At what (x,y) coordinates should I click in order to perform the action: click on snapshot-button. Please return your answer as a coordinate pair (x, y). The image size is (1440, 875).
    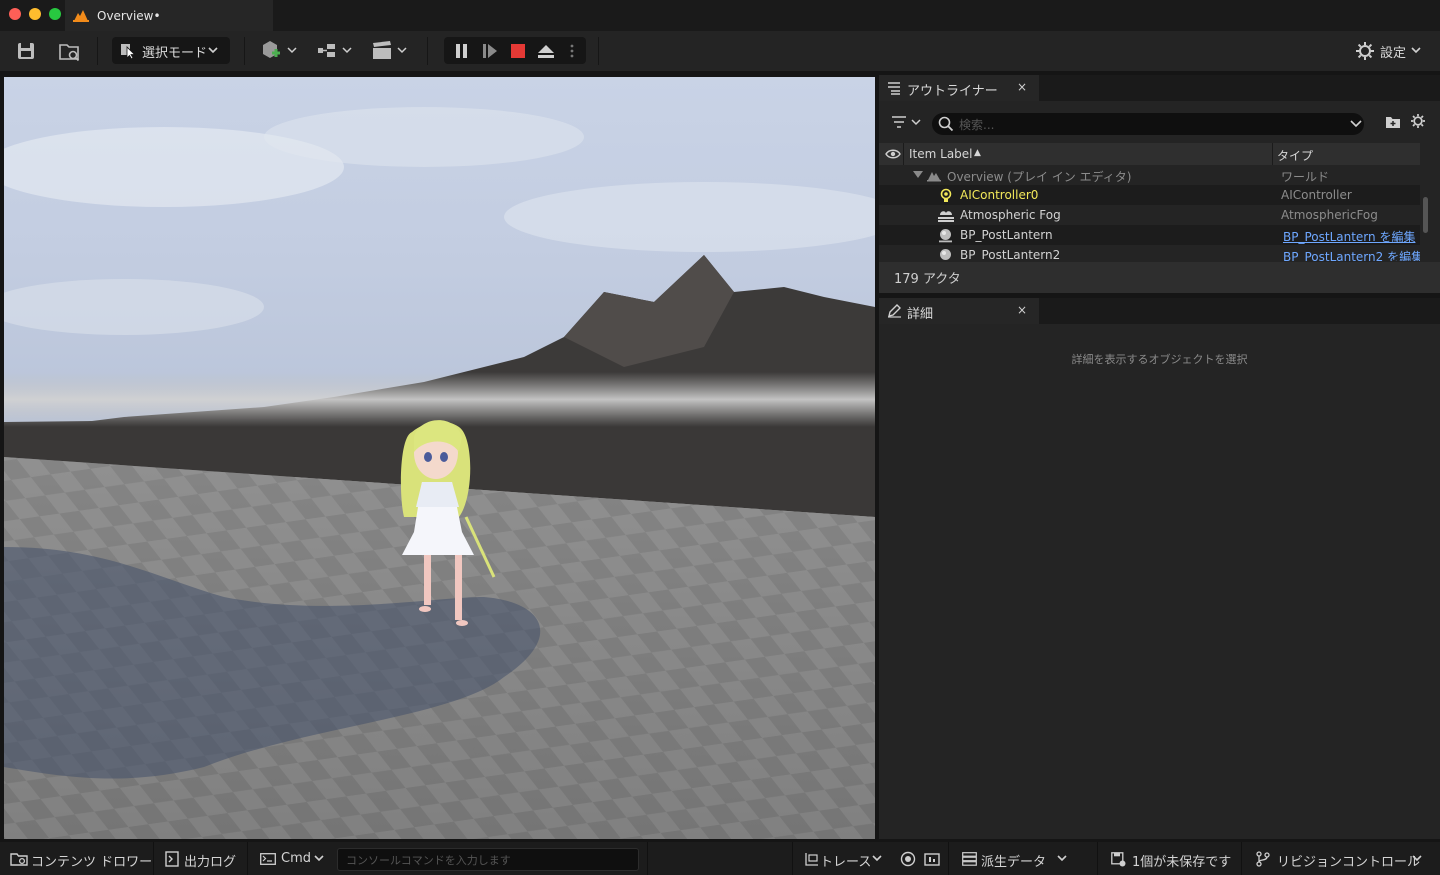
    Looking at the image, I should click on (932, 859).